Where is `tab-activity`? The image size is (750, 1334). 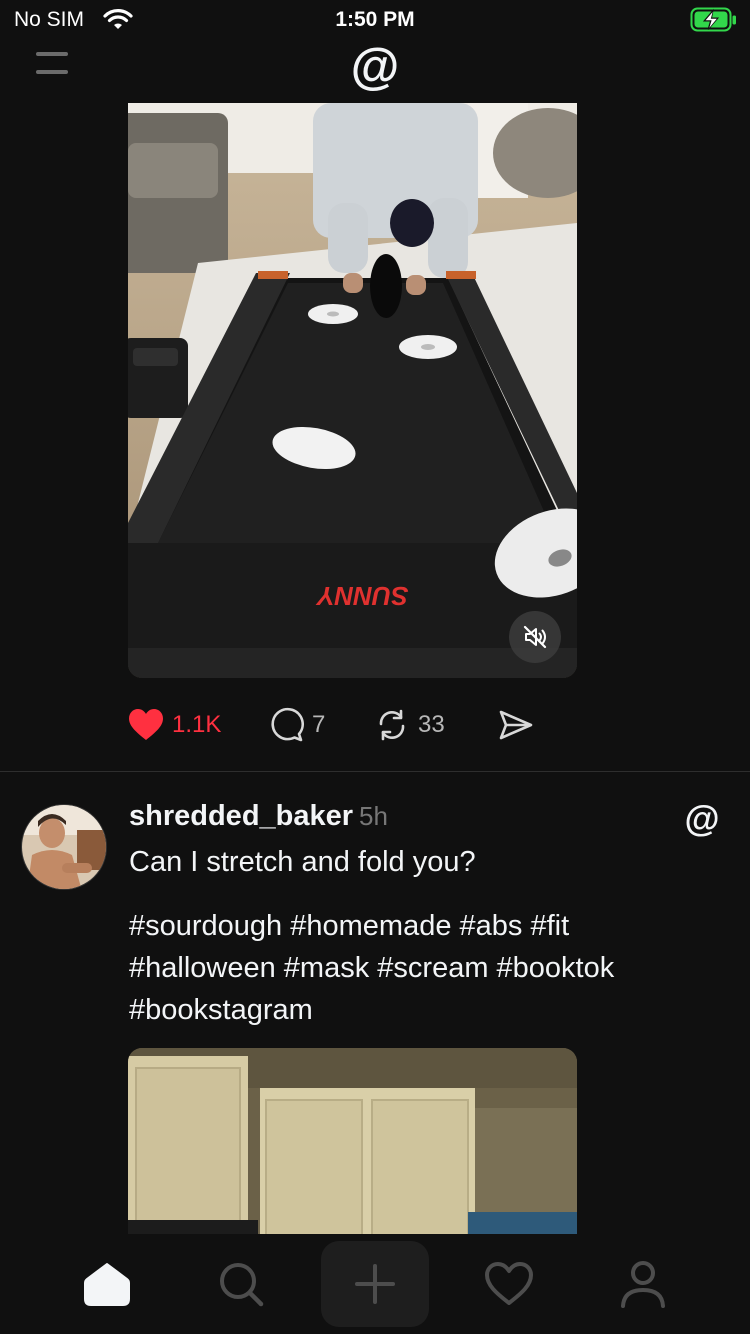 tab-activity is located at coordinates (509, 1284).